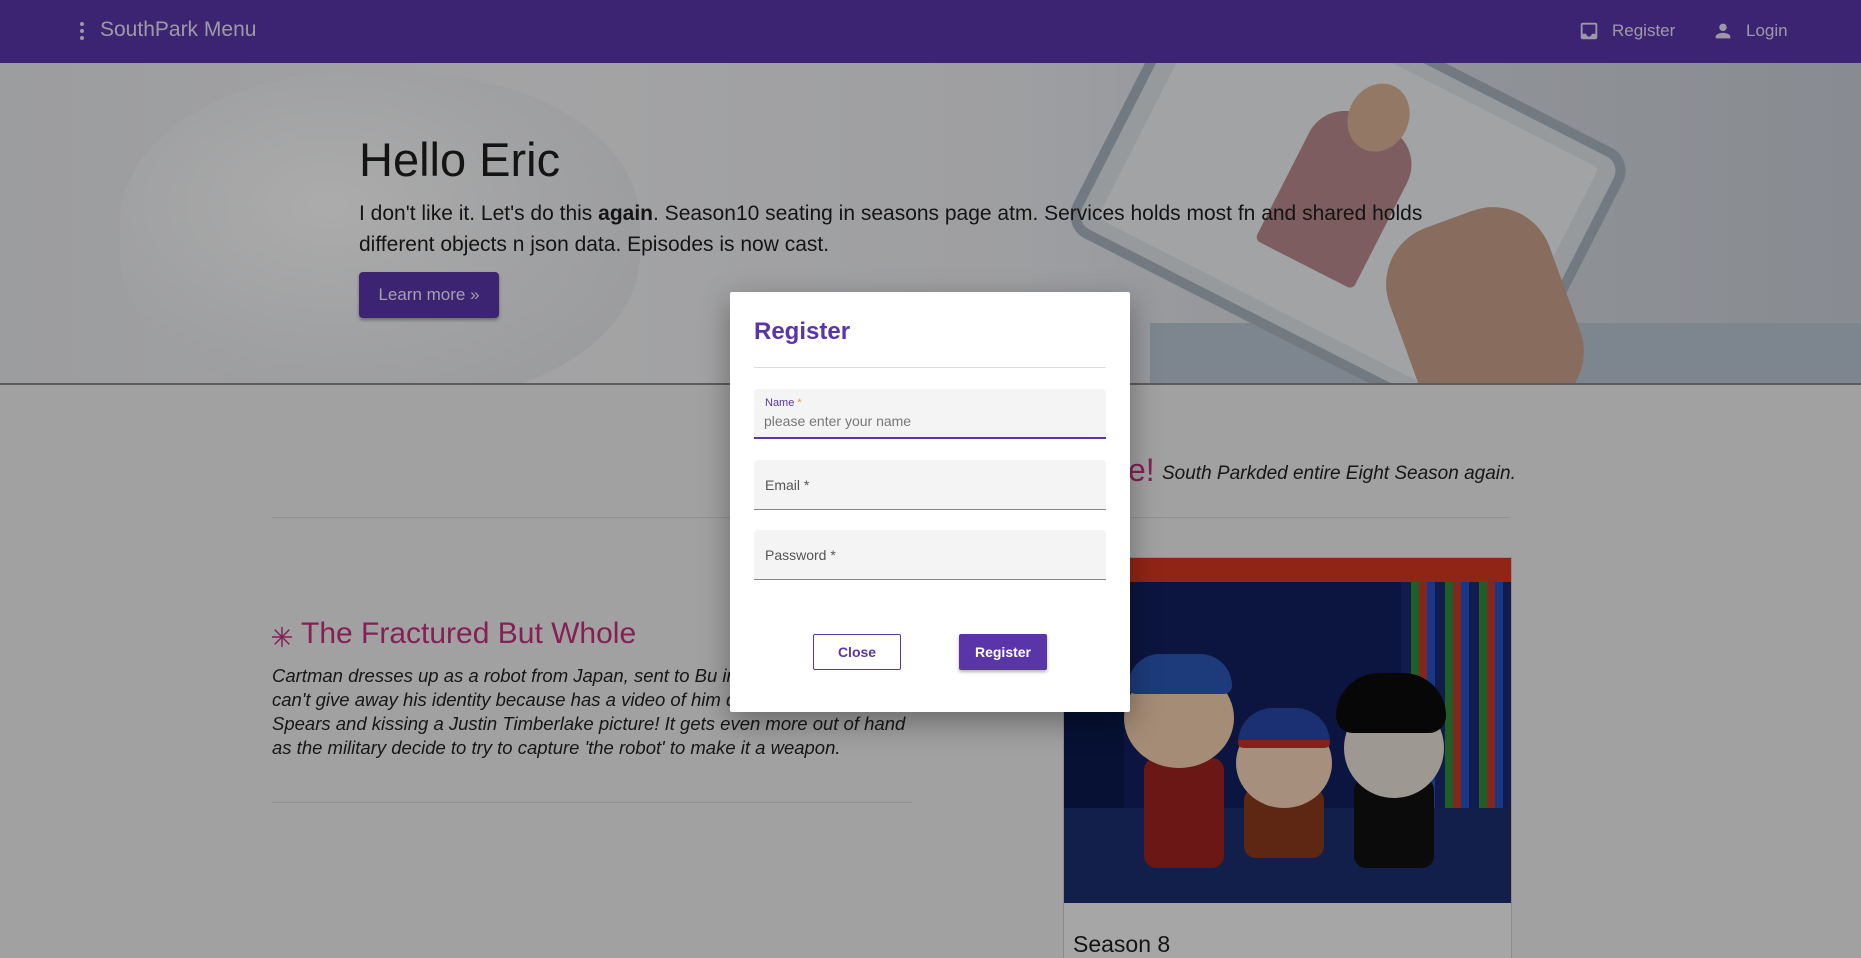 Image resolution: width=1861 pixels, height=958 pixels. I want to click on email-field: Email *, so click(930, 485).